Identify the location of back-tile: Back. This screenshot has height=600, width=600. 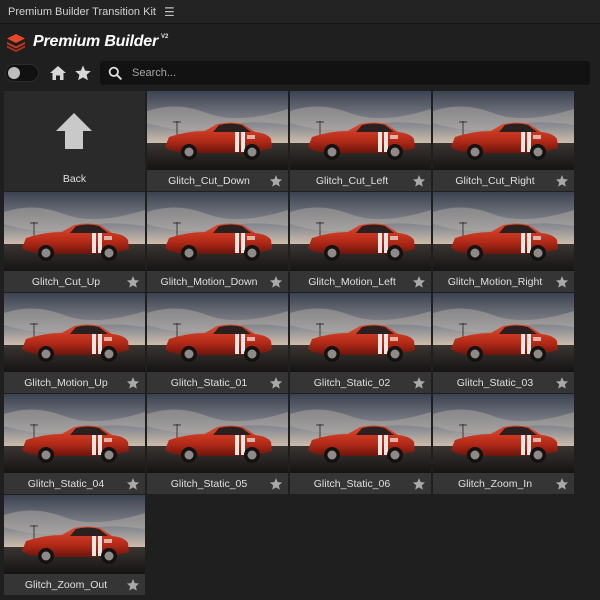
(74, 141).